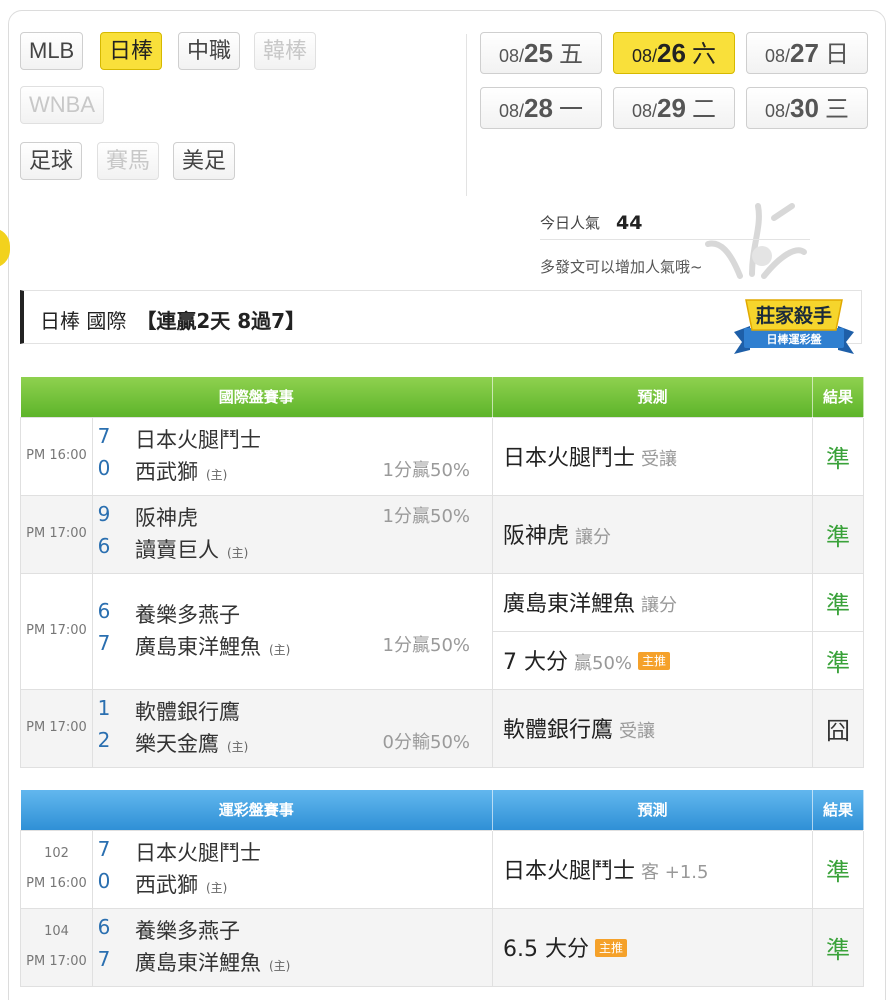 This screenshot has height=1000, width=896. What do you see at coordinates (442, 947) in the screenshot?
I see `table-row: 104 PM 17:00 6 養樂多燕子 7 廣島東洋鯉魚 (主) 6.5 大分 主推 準` at bounding box center [442, 947].